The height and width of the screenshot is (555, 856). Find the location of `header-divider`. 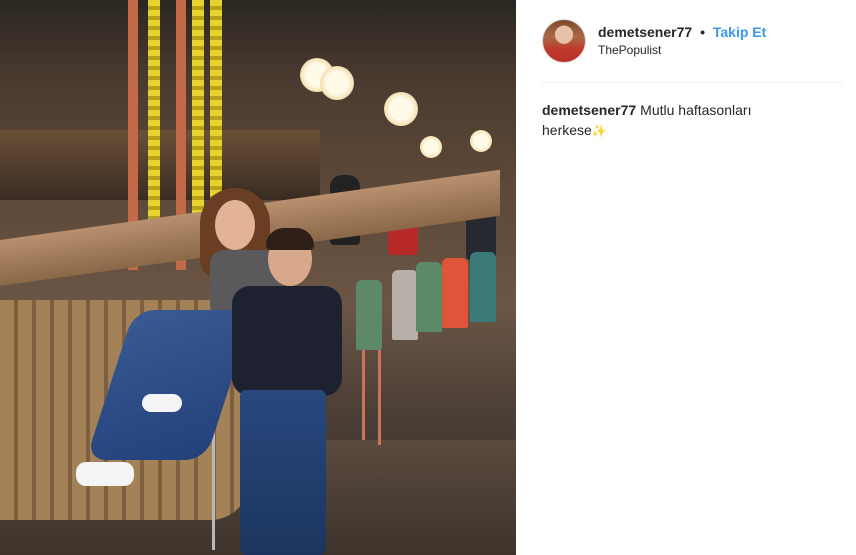

header-divider is located at coordinates (692, 82).